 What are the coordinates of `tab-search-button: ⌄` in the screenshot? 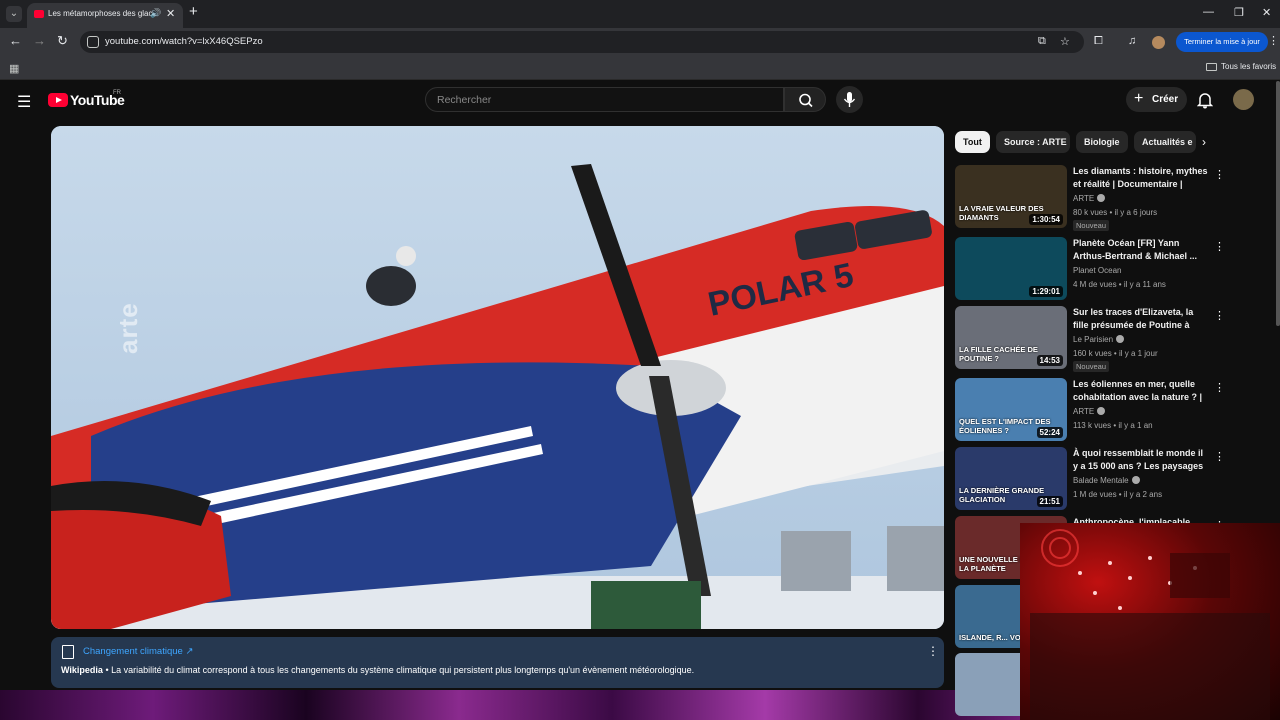 It's located at (14, 14).